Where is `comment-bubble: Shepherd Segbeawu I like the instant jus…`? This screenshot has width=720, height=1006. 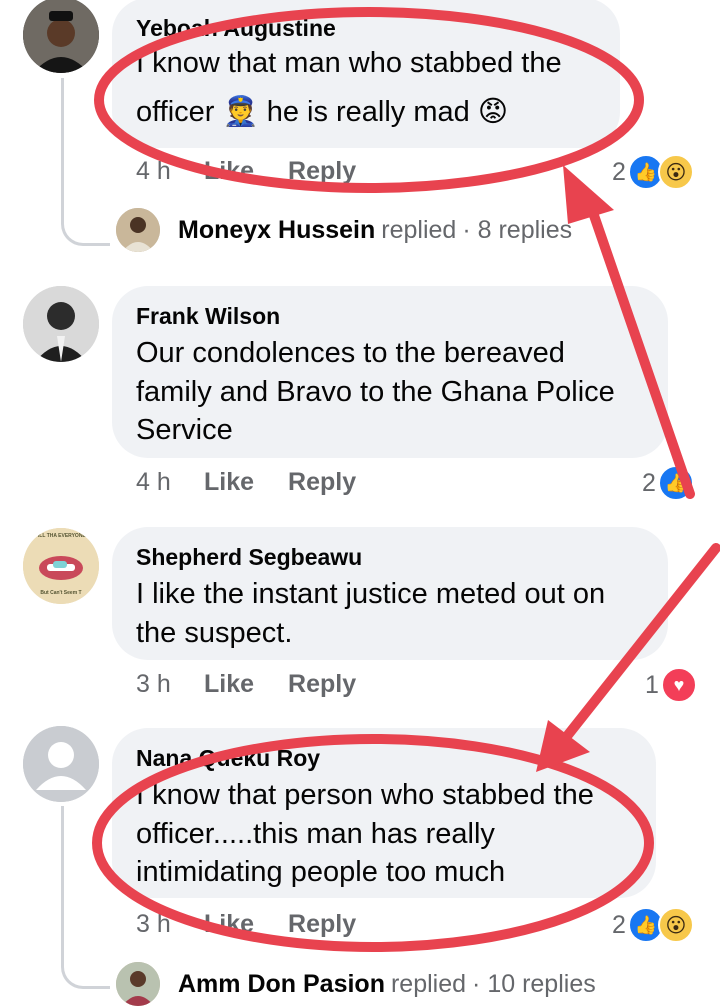 comment-bubble: Shepherd Segbeawu I like the instant jus… is located at coordinates (390, 593).